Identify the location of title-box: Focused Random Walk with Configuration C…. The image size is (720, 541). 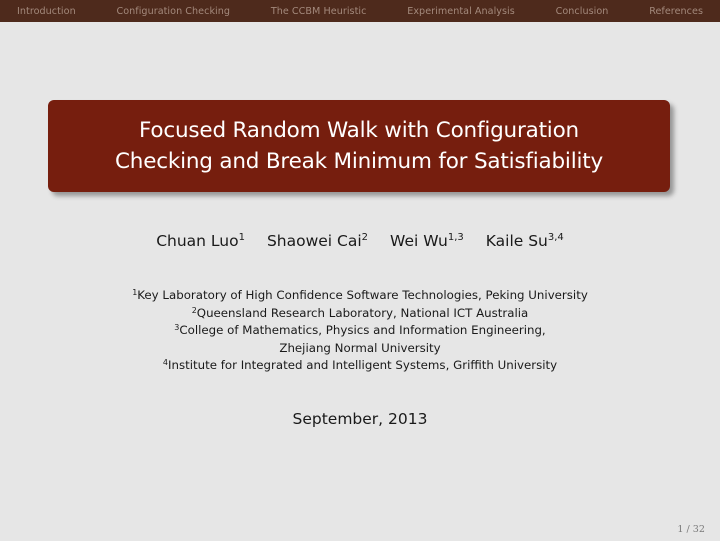
(359, 146).